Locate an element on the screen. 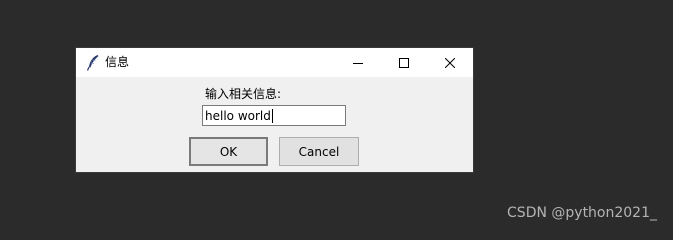 Image resolution: width=673 pixels, height=240 pixels. ok-button: OK is located at coordinates (228, 151).